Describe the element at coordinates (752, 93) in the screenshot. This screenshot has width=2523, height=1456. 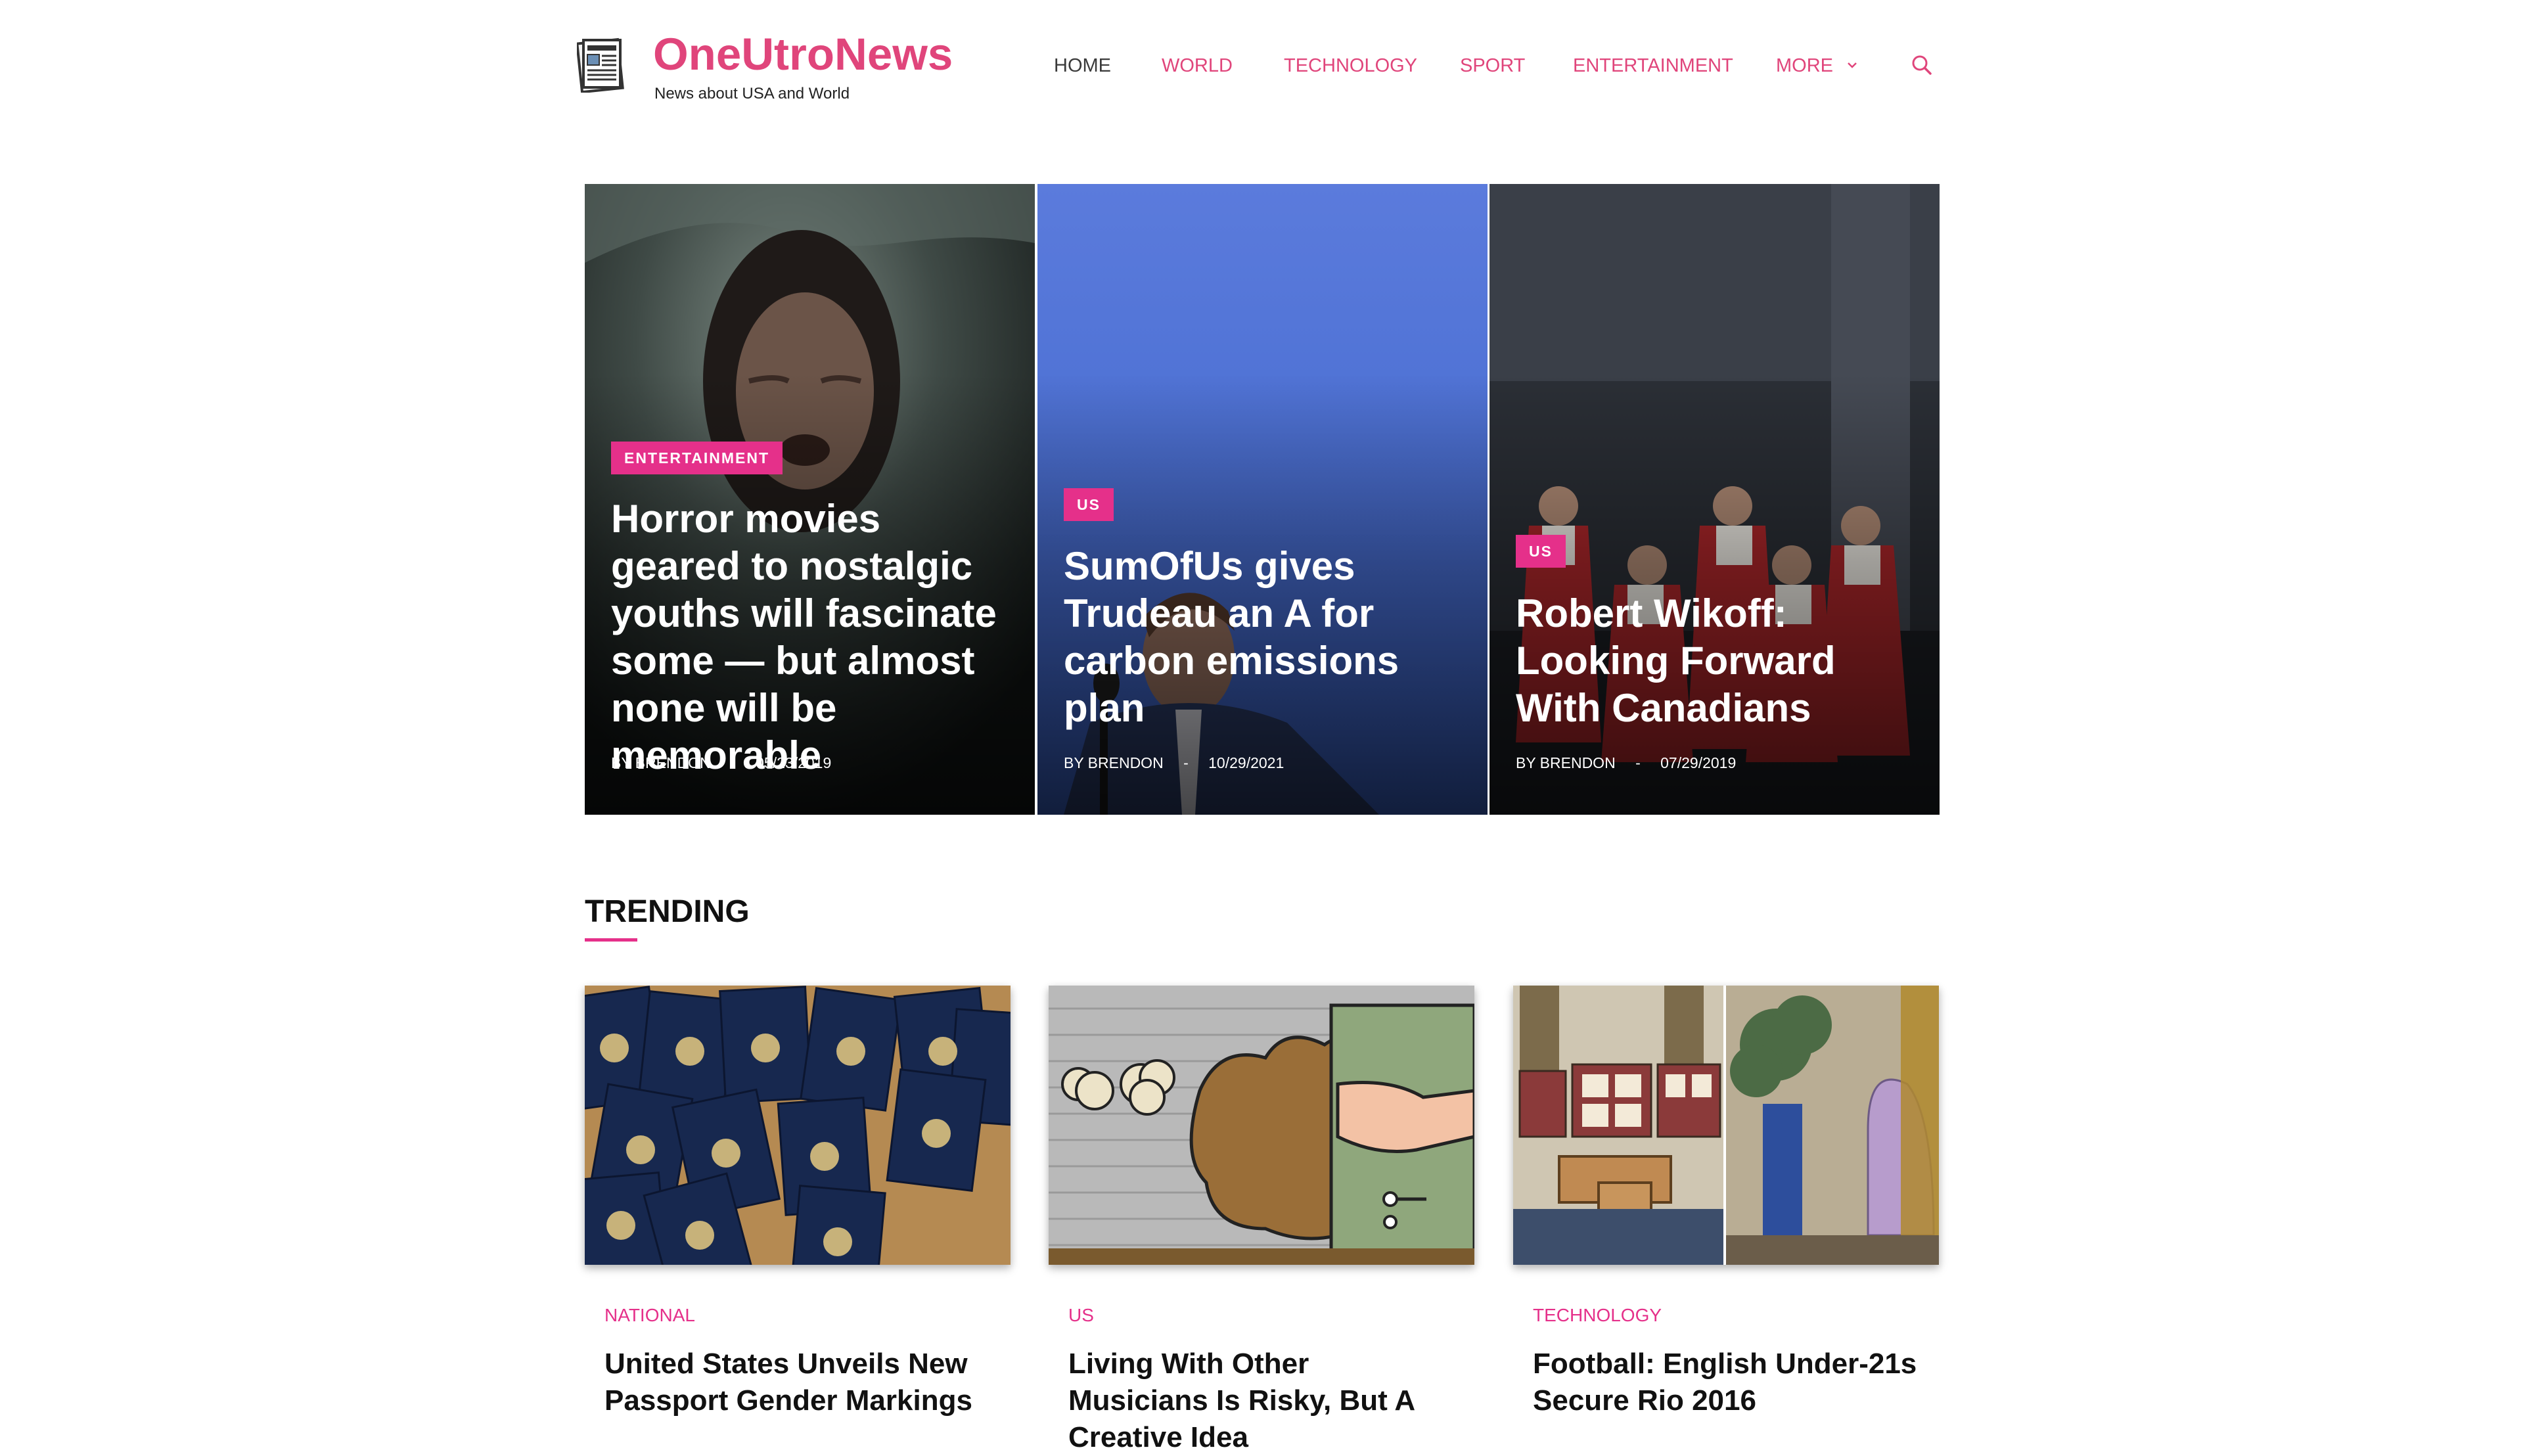
I see `site-tagline: News about USA and World` at that location.